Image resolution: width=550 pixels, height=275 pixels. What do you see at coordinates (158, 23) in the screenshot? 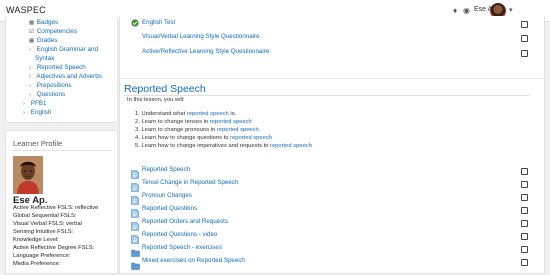
I see `activity-link: English Test` at bounding box center [158, 23].